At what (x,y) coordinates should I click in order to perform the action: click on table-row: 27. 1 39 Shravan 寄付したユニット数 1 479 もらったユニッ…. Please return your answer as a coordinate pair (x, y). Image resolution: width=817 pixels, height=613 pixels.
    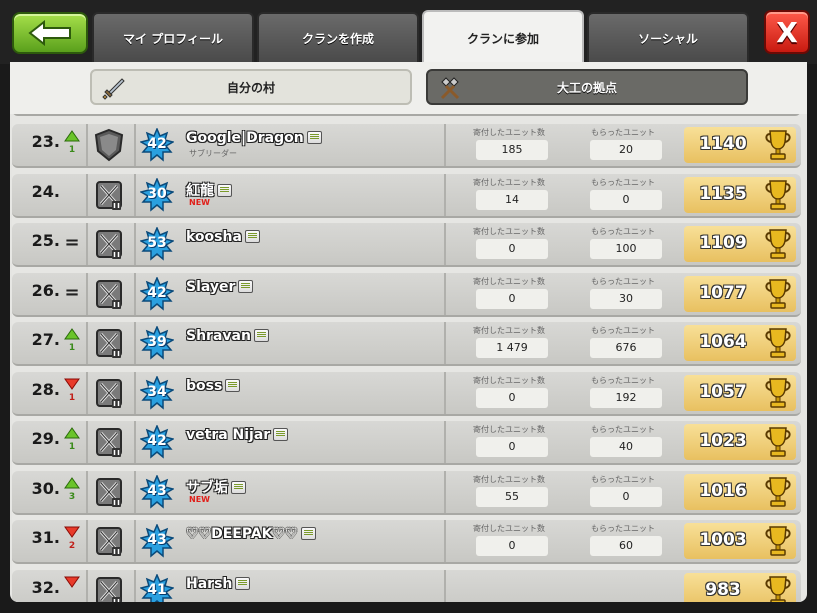
    Looking at the image, I should click on (406, 344).